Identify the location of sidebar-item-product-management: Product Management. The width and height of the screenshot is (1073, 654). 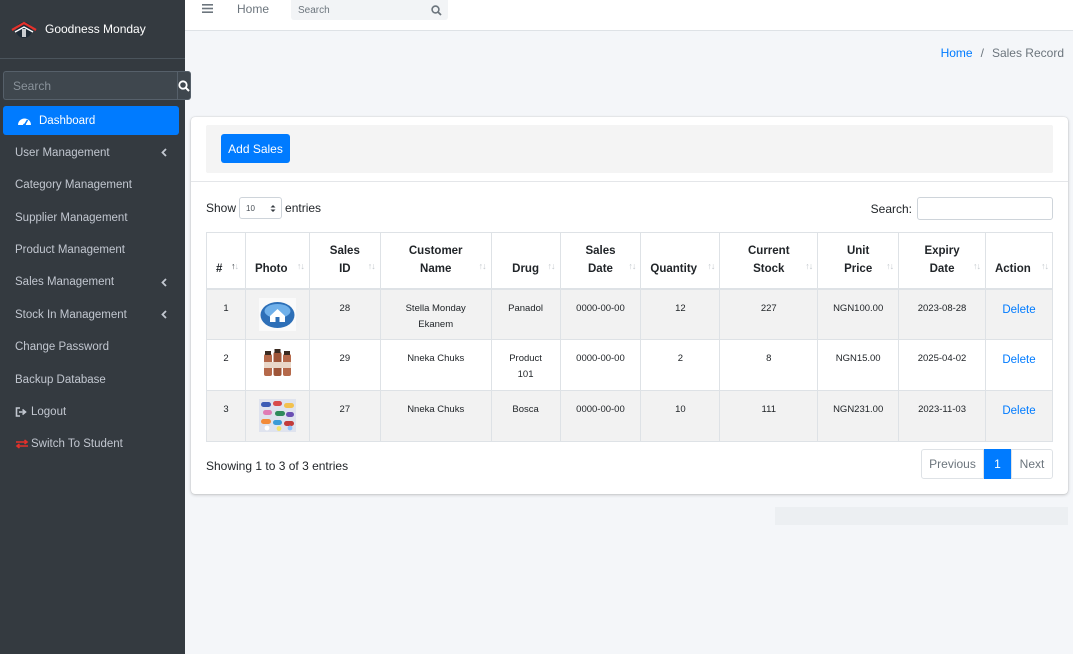
(91, 250).